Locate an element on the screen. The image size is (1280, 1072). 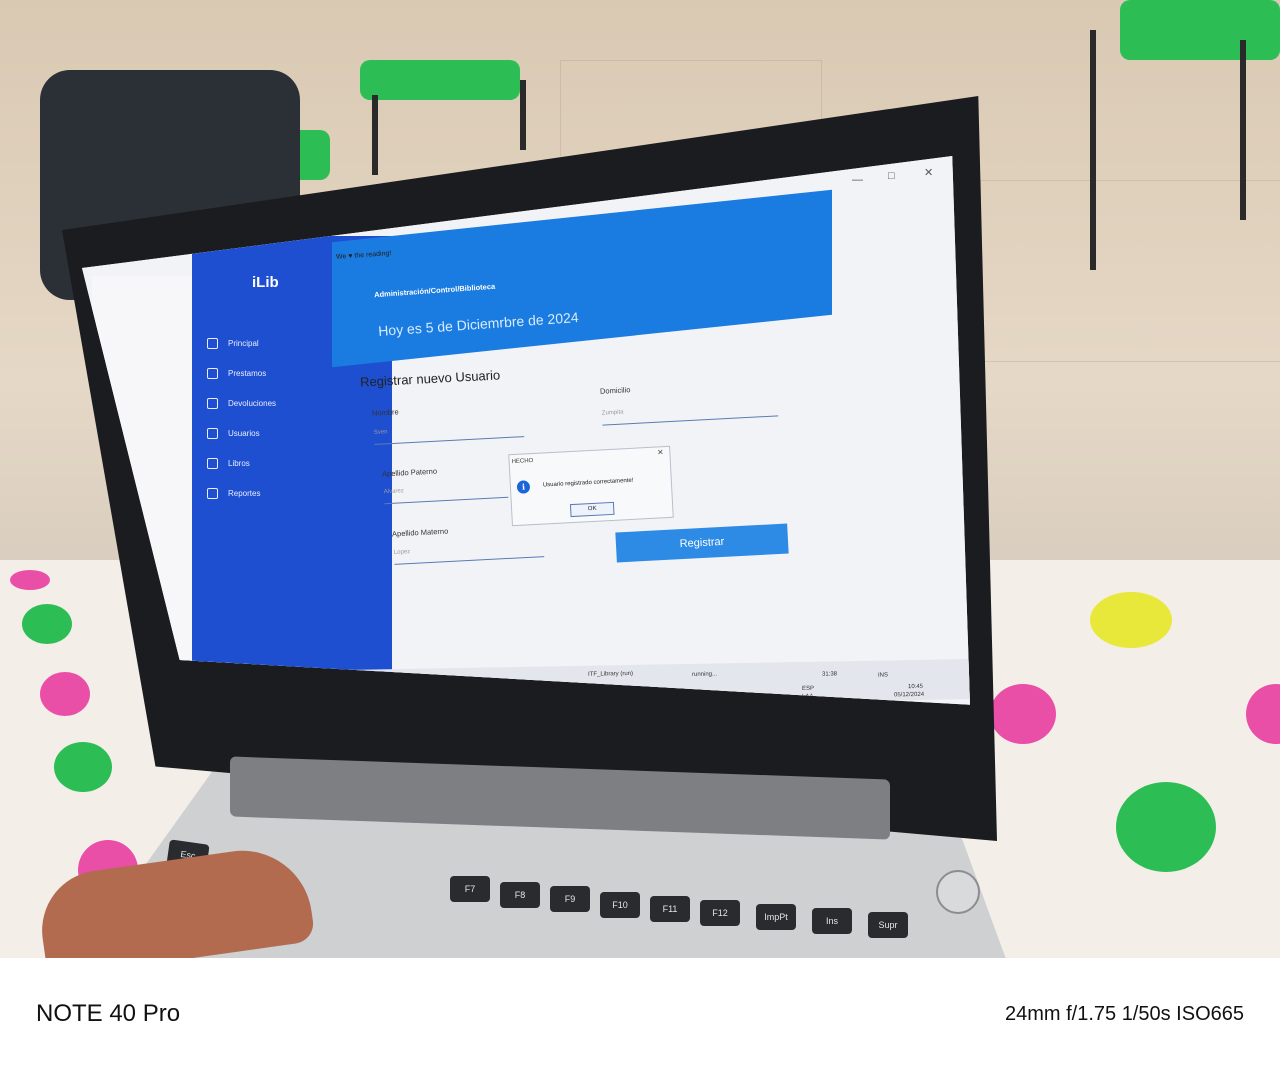
floor-tile is located at coordinates (1130, 271).